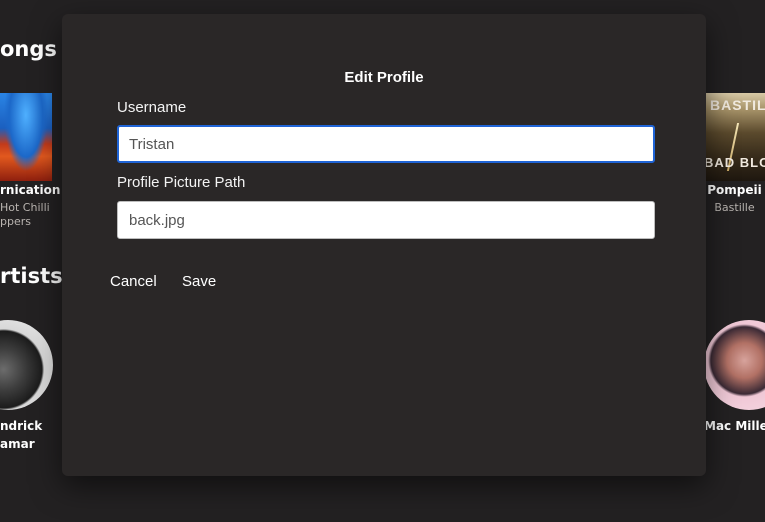 The height and width of the screenshot is (522, 765). What do you see at coordinates (181, 182) in the screenshot?
I see `picture-path-label: Profile Picture Path` at bounding box center [181, 182].